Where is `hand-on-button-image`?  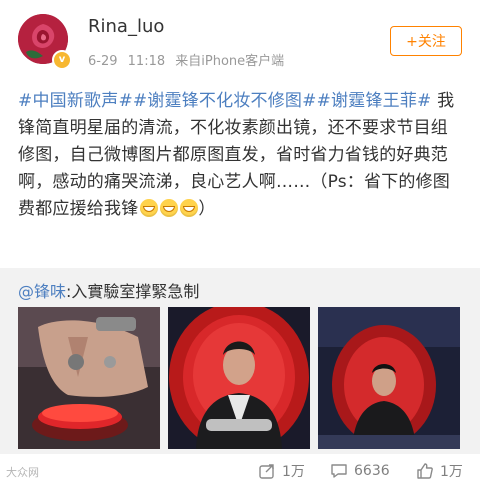
hand-on-button-image is located at coordinates (89, 378).